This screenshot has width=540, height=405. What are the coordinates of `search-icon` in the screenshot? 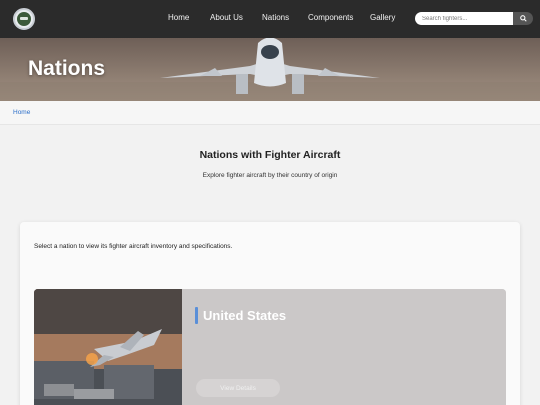 It's located at (523, 18).